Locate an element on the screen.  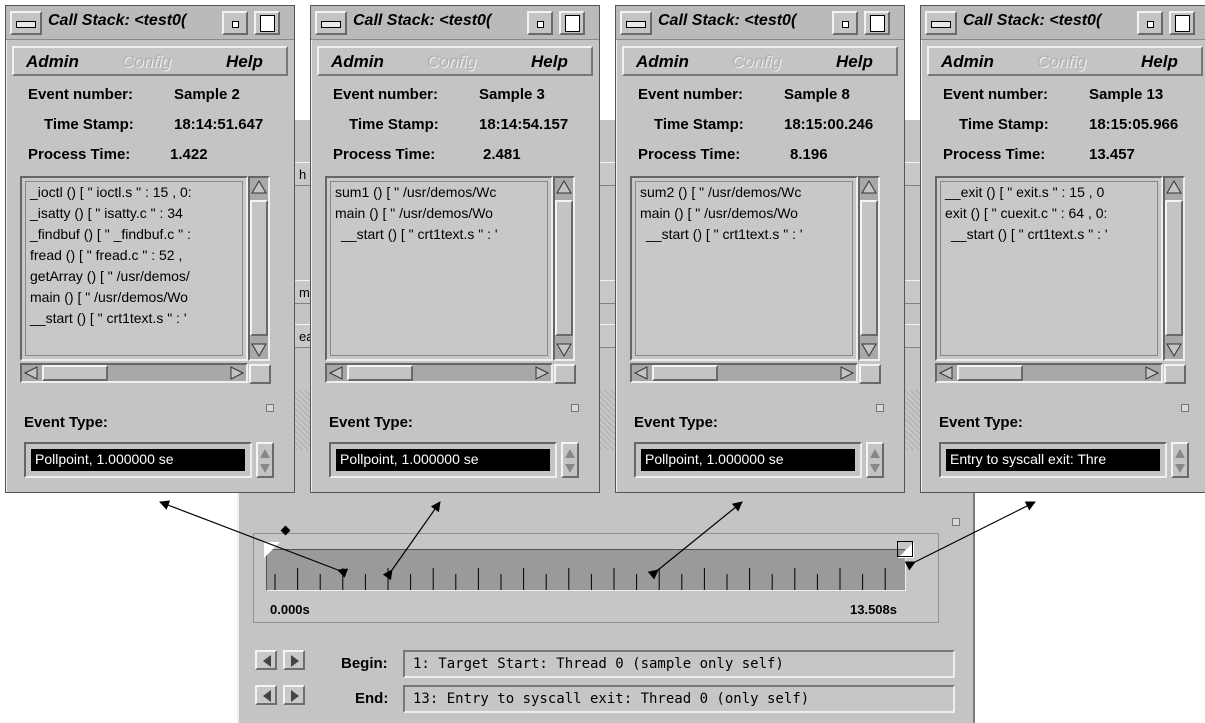
annotation-arrows is located at coordinates (597, 540).